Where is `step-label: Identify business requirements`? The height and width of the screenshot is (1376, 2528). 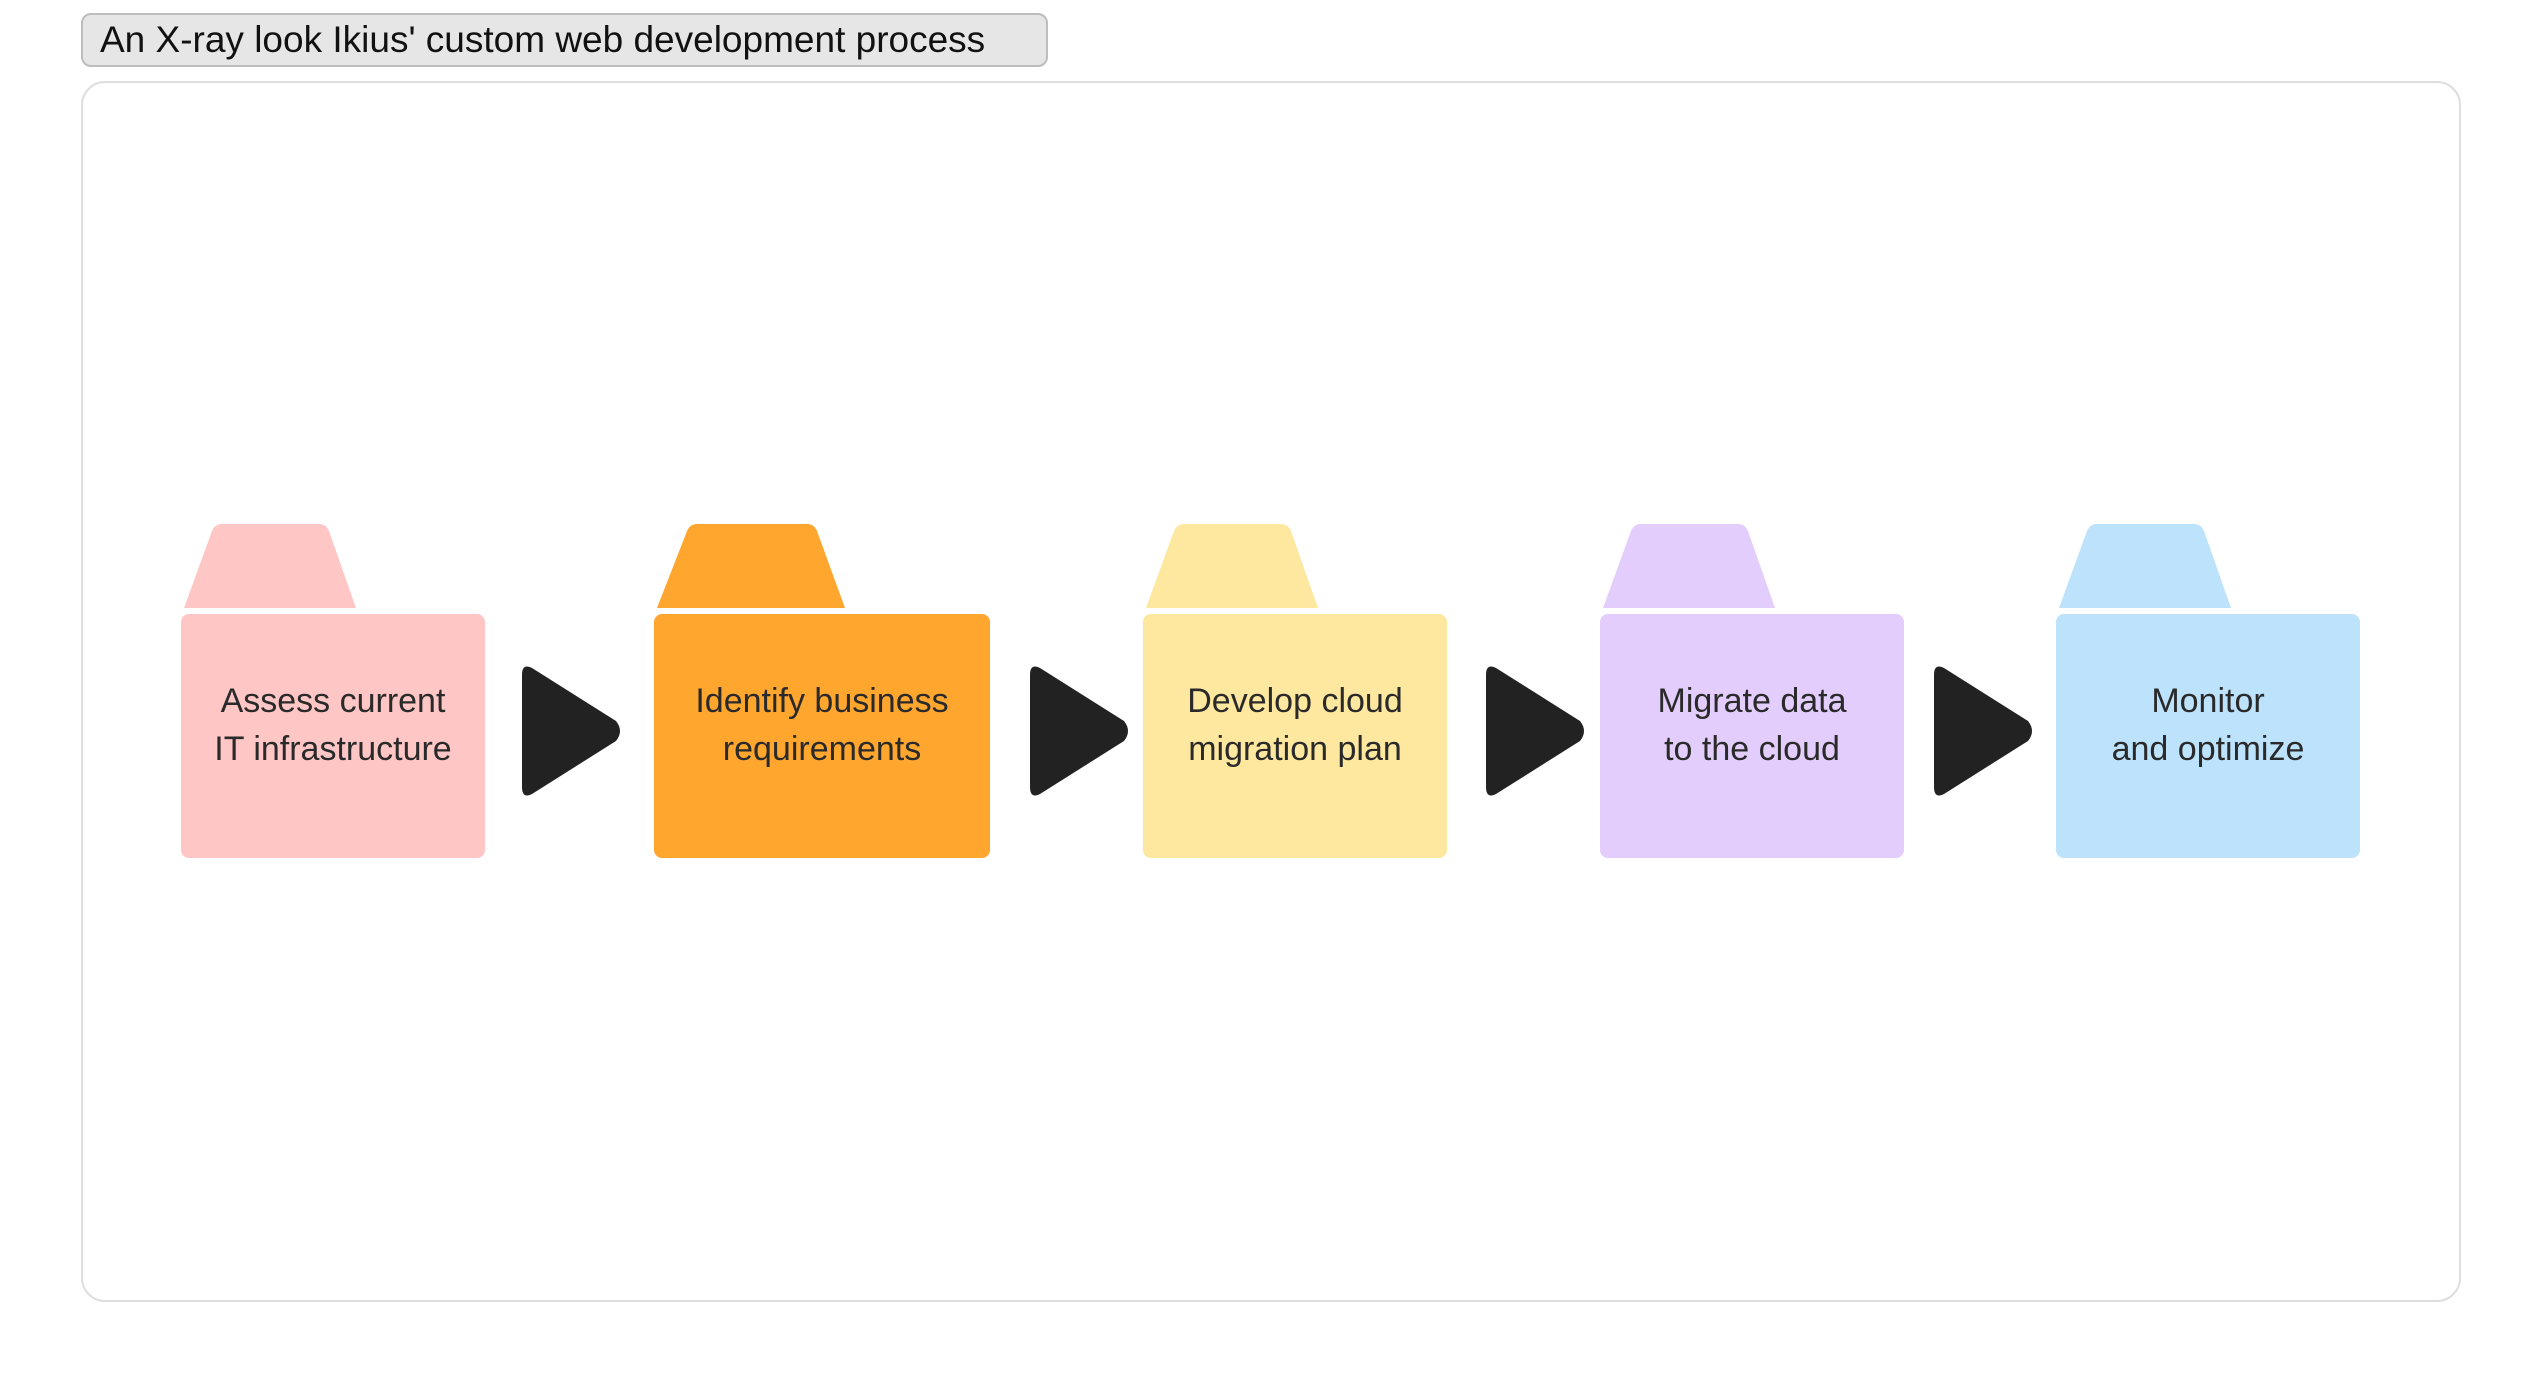
step-label: Identify business requirements is located at coordinates (822, 725).